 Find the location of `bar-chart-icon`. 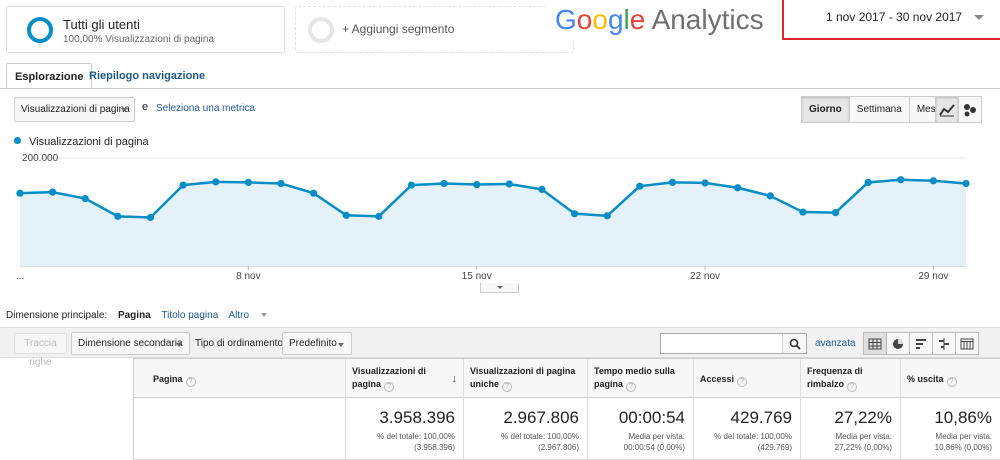

bar-chart-icon is located at coordinates (921, 343).